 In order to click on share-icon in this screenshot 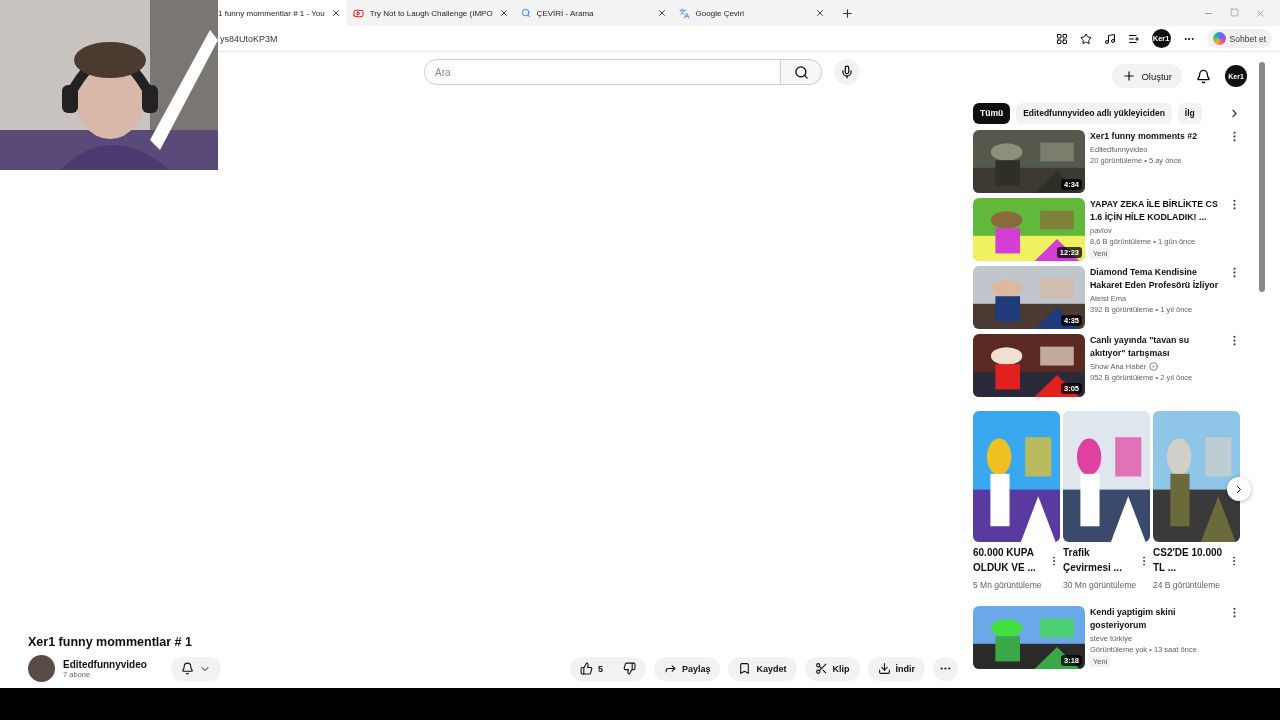, I will do `click(670, 668)`.